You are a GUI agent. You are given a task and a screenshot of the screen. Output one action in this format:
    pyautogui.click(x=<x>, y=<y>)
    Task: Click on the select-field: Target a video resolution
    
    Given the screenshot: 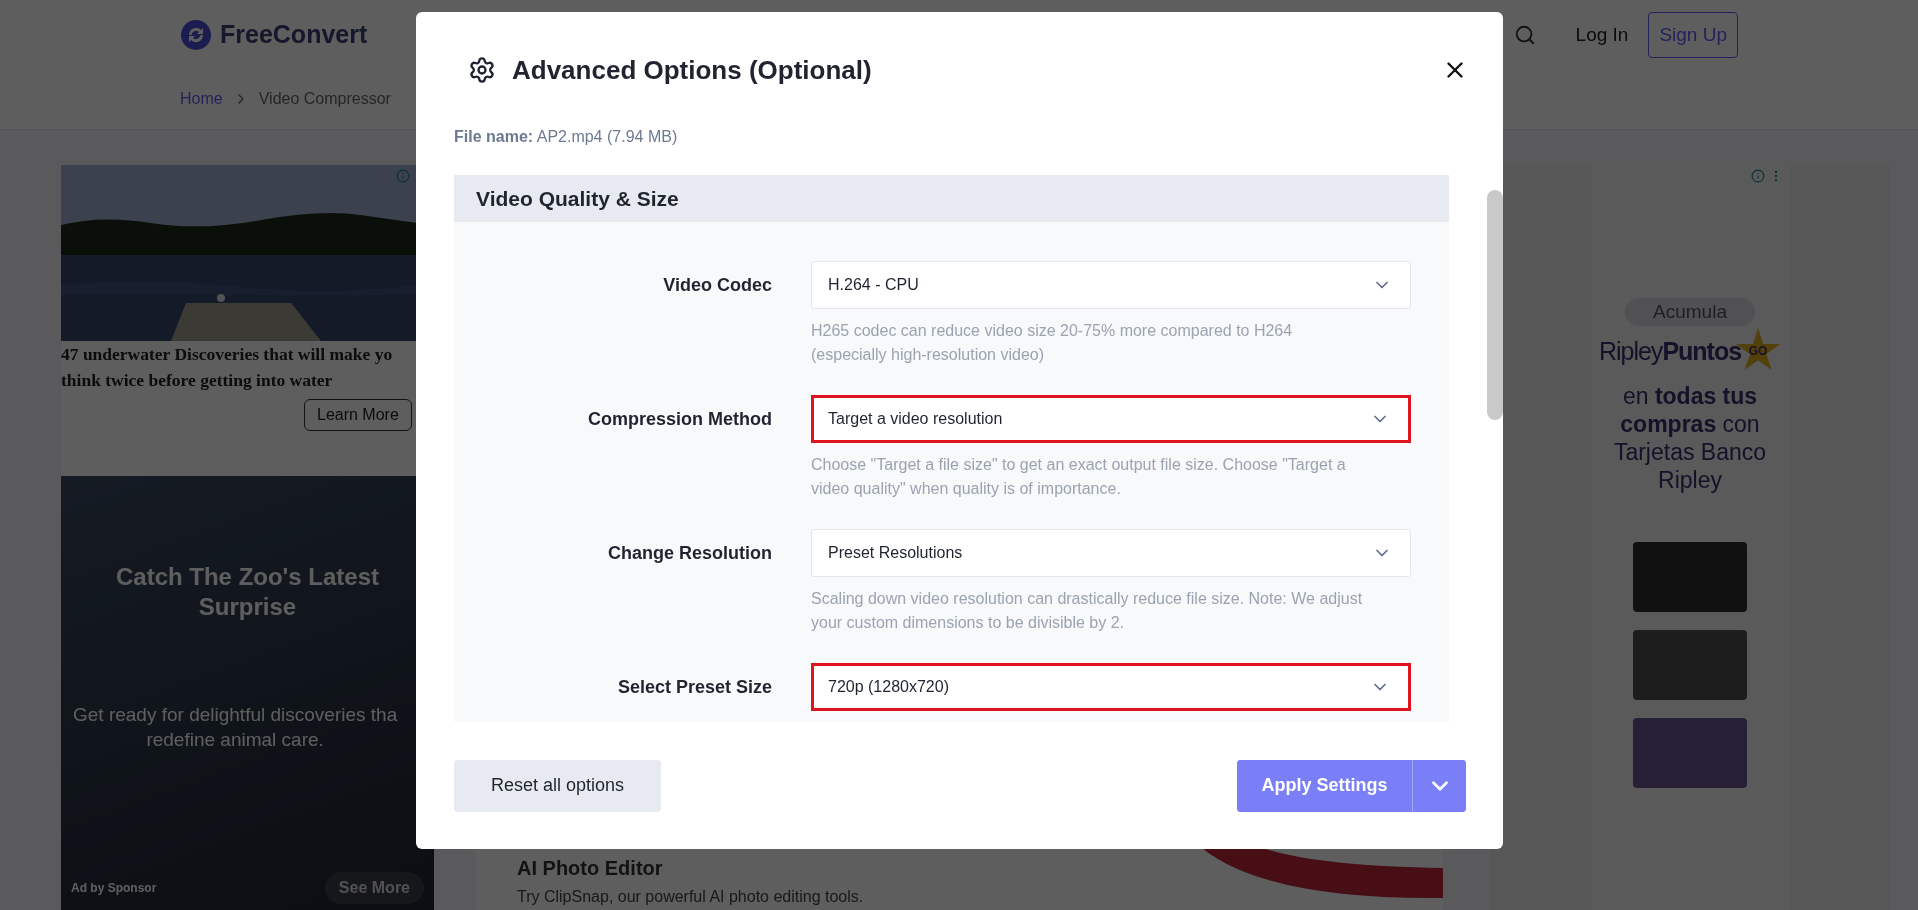 What is the action you would take?
    pyautogui.click(x=1111, y=419)
    